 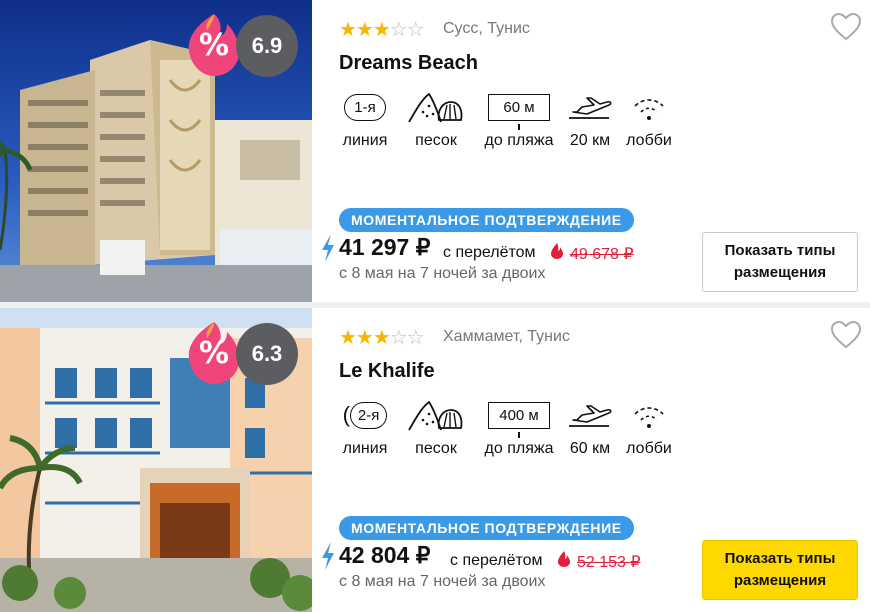 I want to click on airport-distance-label: 60 км, so click(x=590, y=448).